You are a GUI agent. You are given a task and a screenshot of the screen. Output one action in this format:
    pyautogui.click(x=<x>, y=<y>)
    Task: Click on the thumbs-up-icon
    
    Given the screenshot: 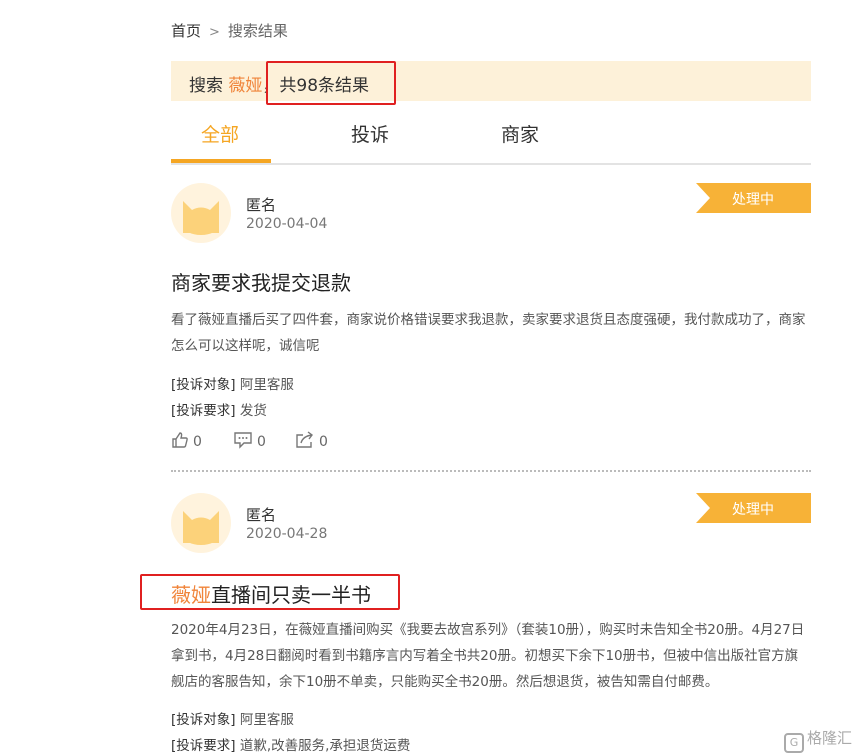 What is the action you would take?
    pyautogui.click(x=180, y=440)
    